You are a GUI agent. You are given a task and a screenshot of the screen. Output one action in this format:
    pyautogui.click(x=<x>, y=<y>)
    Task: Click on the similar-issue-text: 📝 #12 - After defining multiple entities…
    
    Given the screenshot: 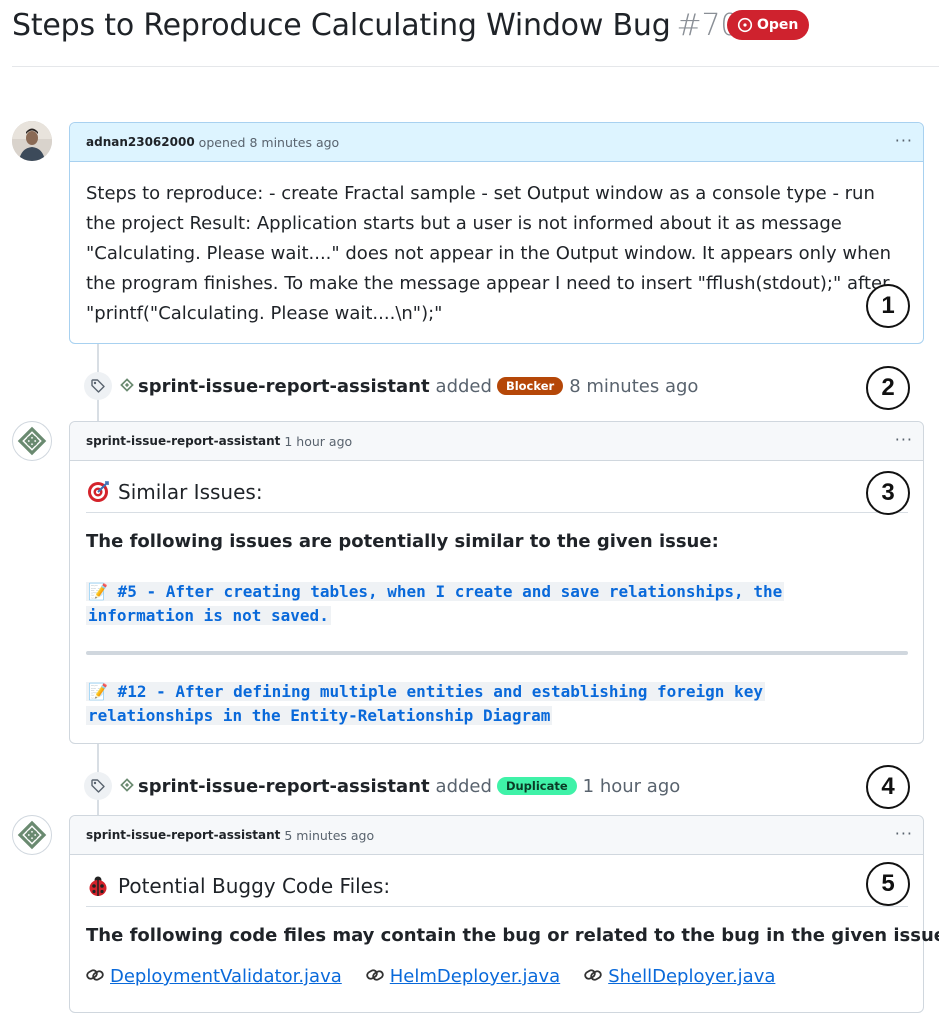 What is the action you would take?
    pyautogui.click(x=425, y=703)
    